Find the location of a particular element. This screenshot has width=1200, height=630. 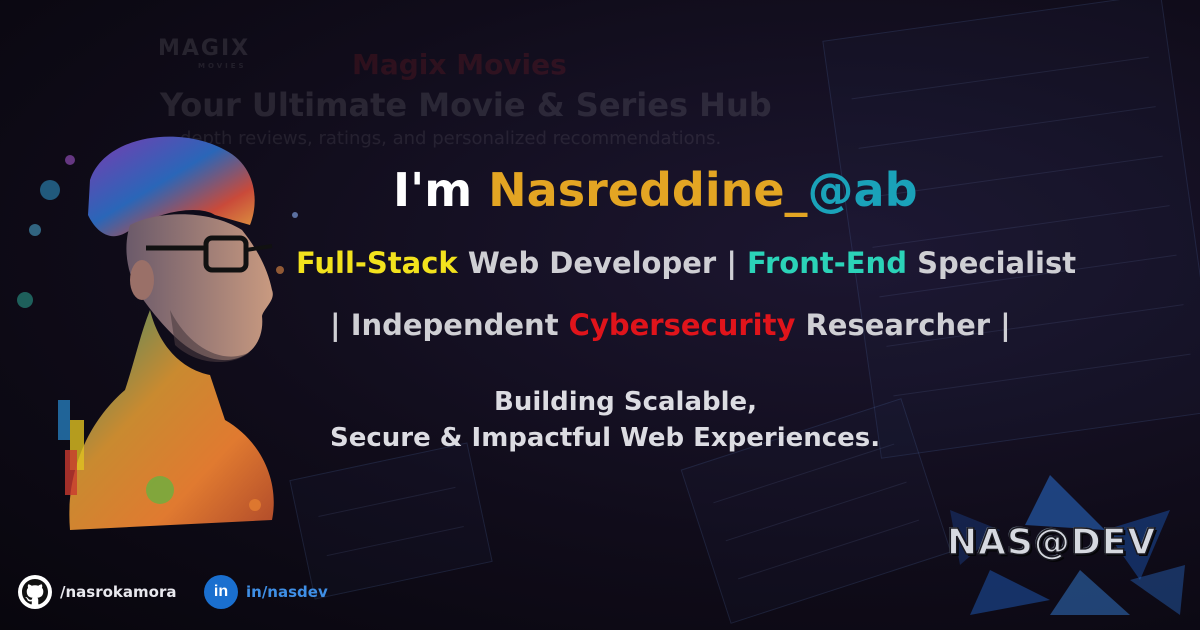

roles-line-2: | Independent Cybersecurity Researcher | is located at coordinates (730, 325).